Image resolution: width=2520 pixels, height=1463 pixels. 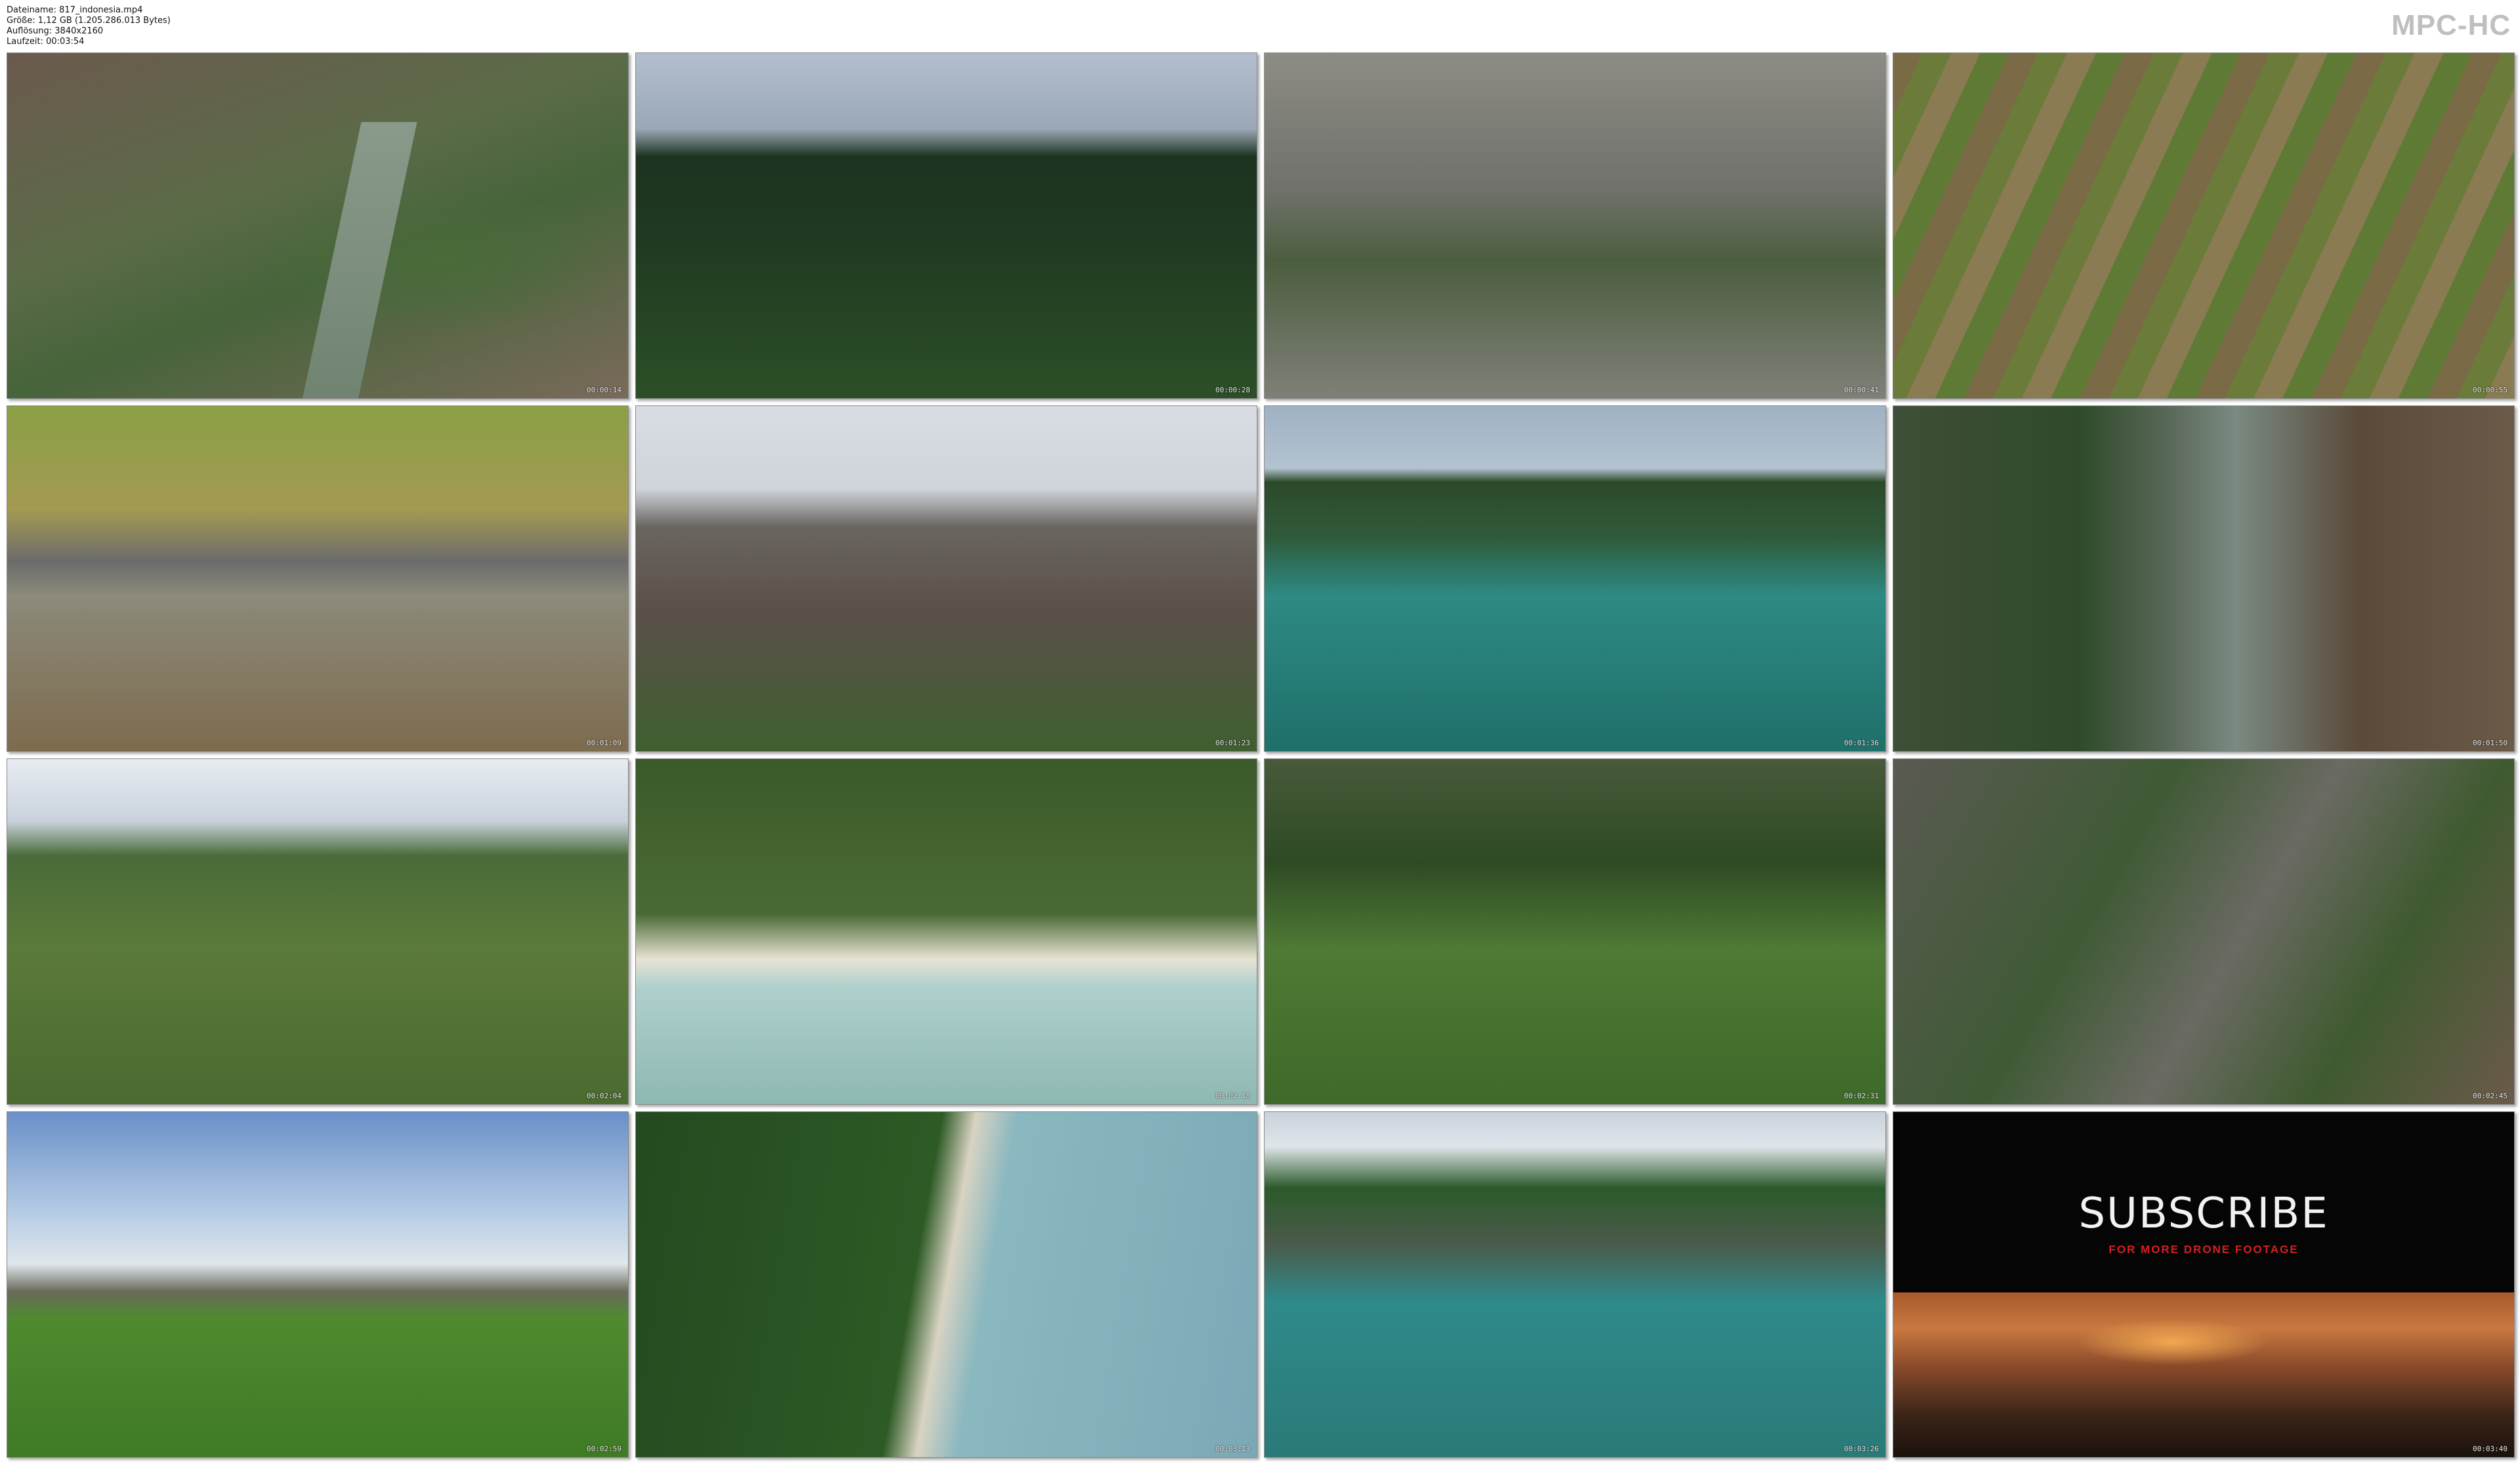 I want to click on timestamp: 00:03:40, so click(x=2490, y=1449).